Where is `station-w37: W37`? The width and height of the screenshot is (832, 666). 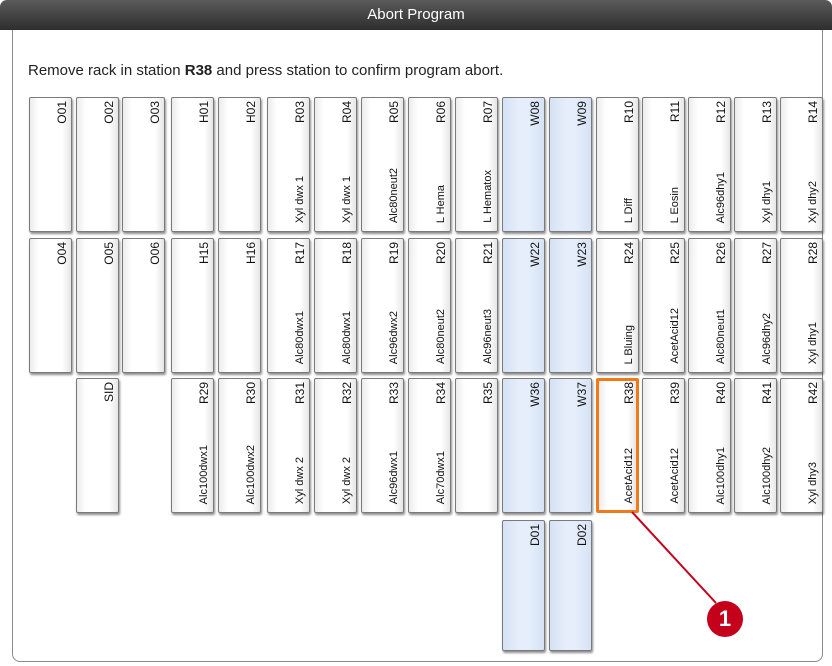
station-w37: W37 is located at coordinates (570, 445).